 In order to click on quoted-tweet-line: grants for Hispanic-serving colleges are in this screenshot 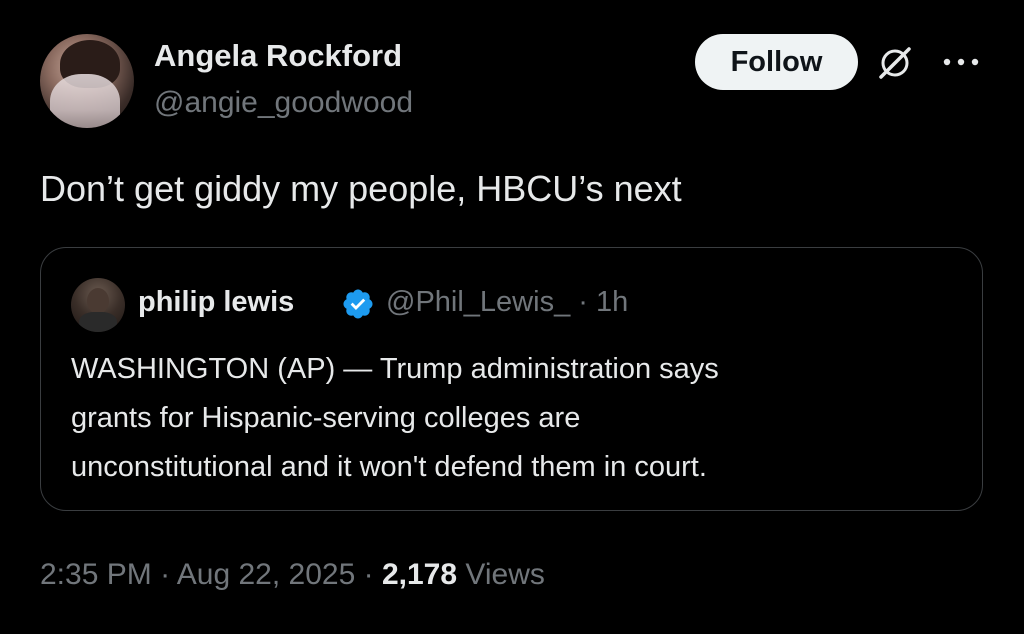, I will do `click(326, 418)`.